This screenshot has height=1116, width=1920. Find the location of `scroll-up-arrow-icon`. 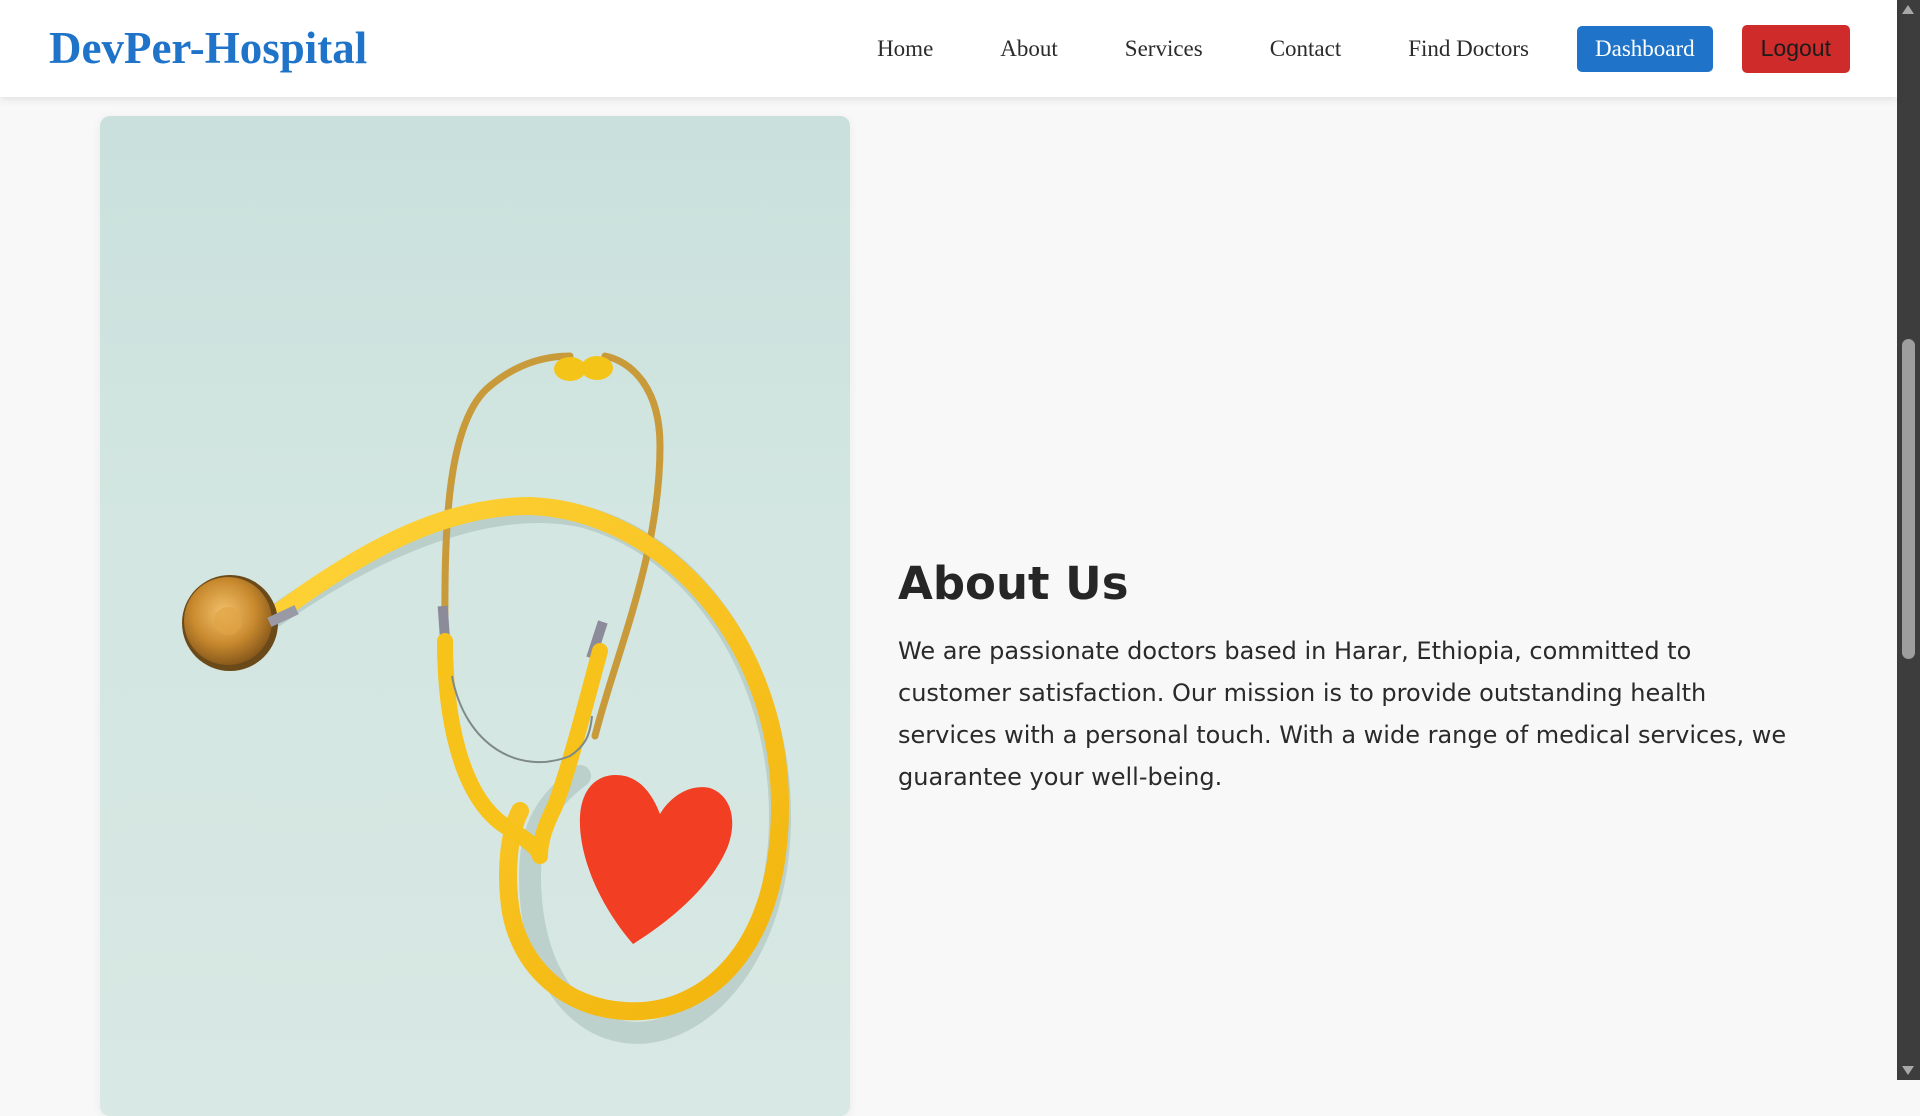

scroll-up-arrow-icon is located at coordinates (1908, 9).